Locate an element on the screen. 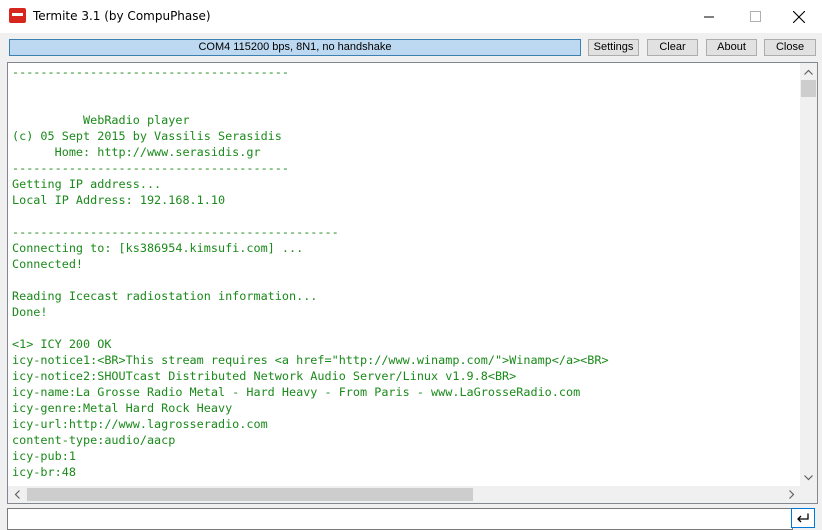 The height and width of the screenshot is (530, 822). settings-button: Settings is located at coordinates (613, 47).